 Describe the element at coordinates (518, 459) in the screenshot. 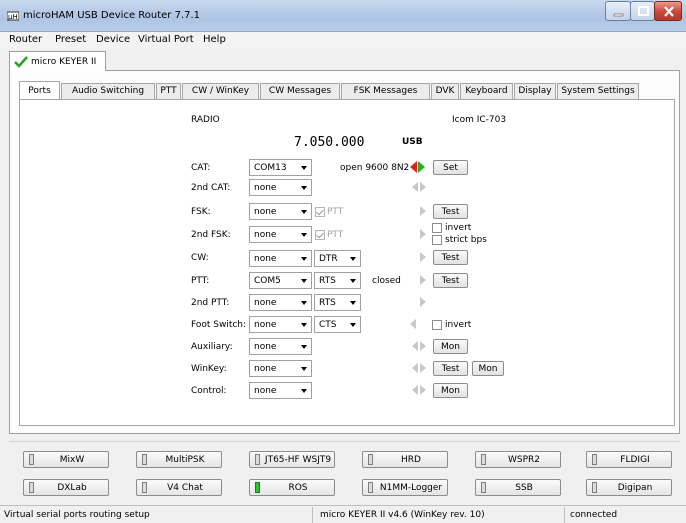

I see `app-button-wspr2: WSPR2` at that location.